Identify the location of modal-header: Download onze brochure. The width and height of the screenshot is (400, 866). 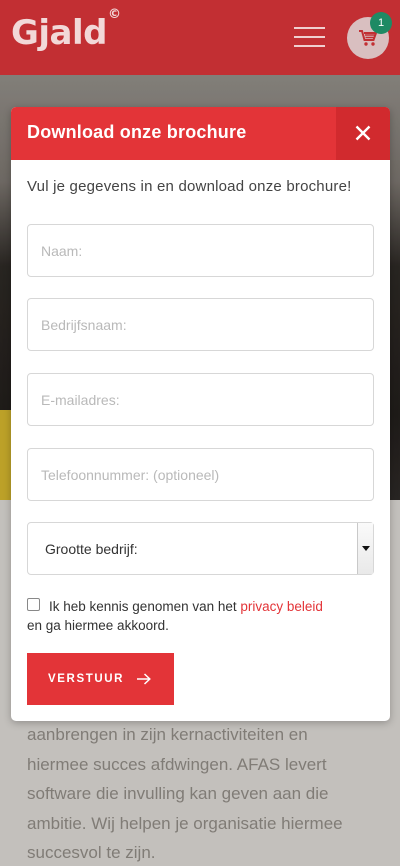
(200, 133).